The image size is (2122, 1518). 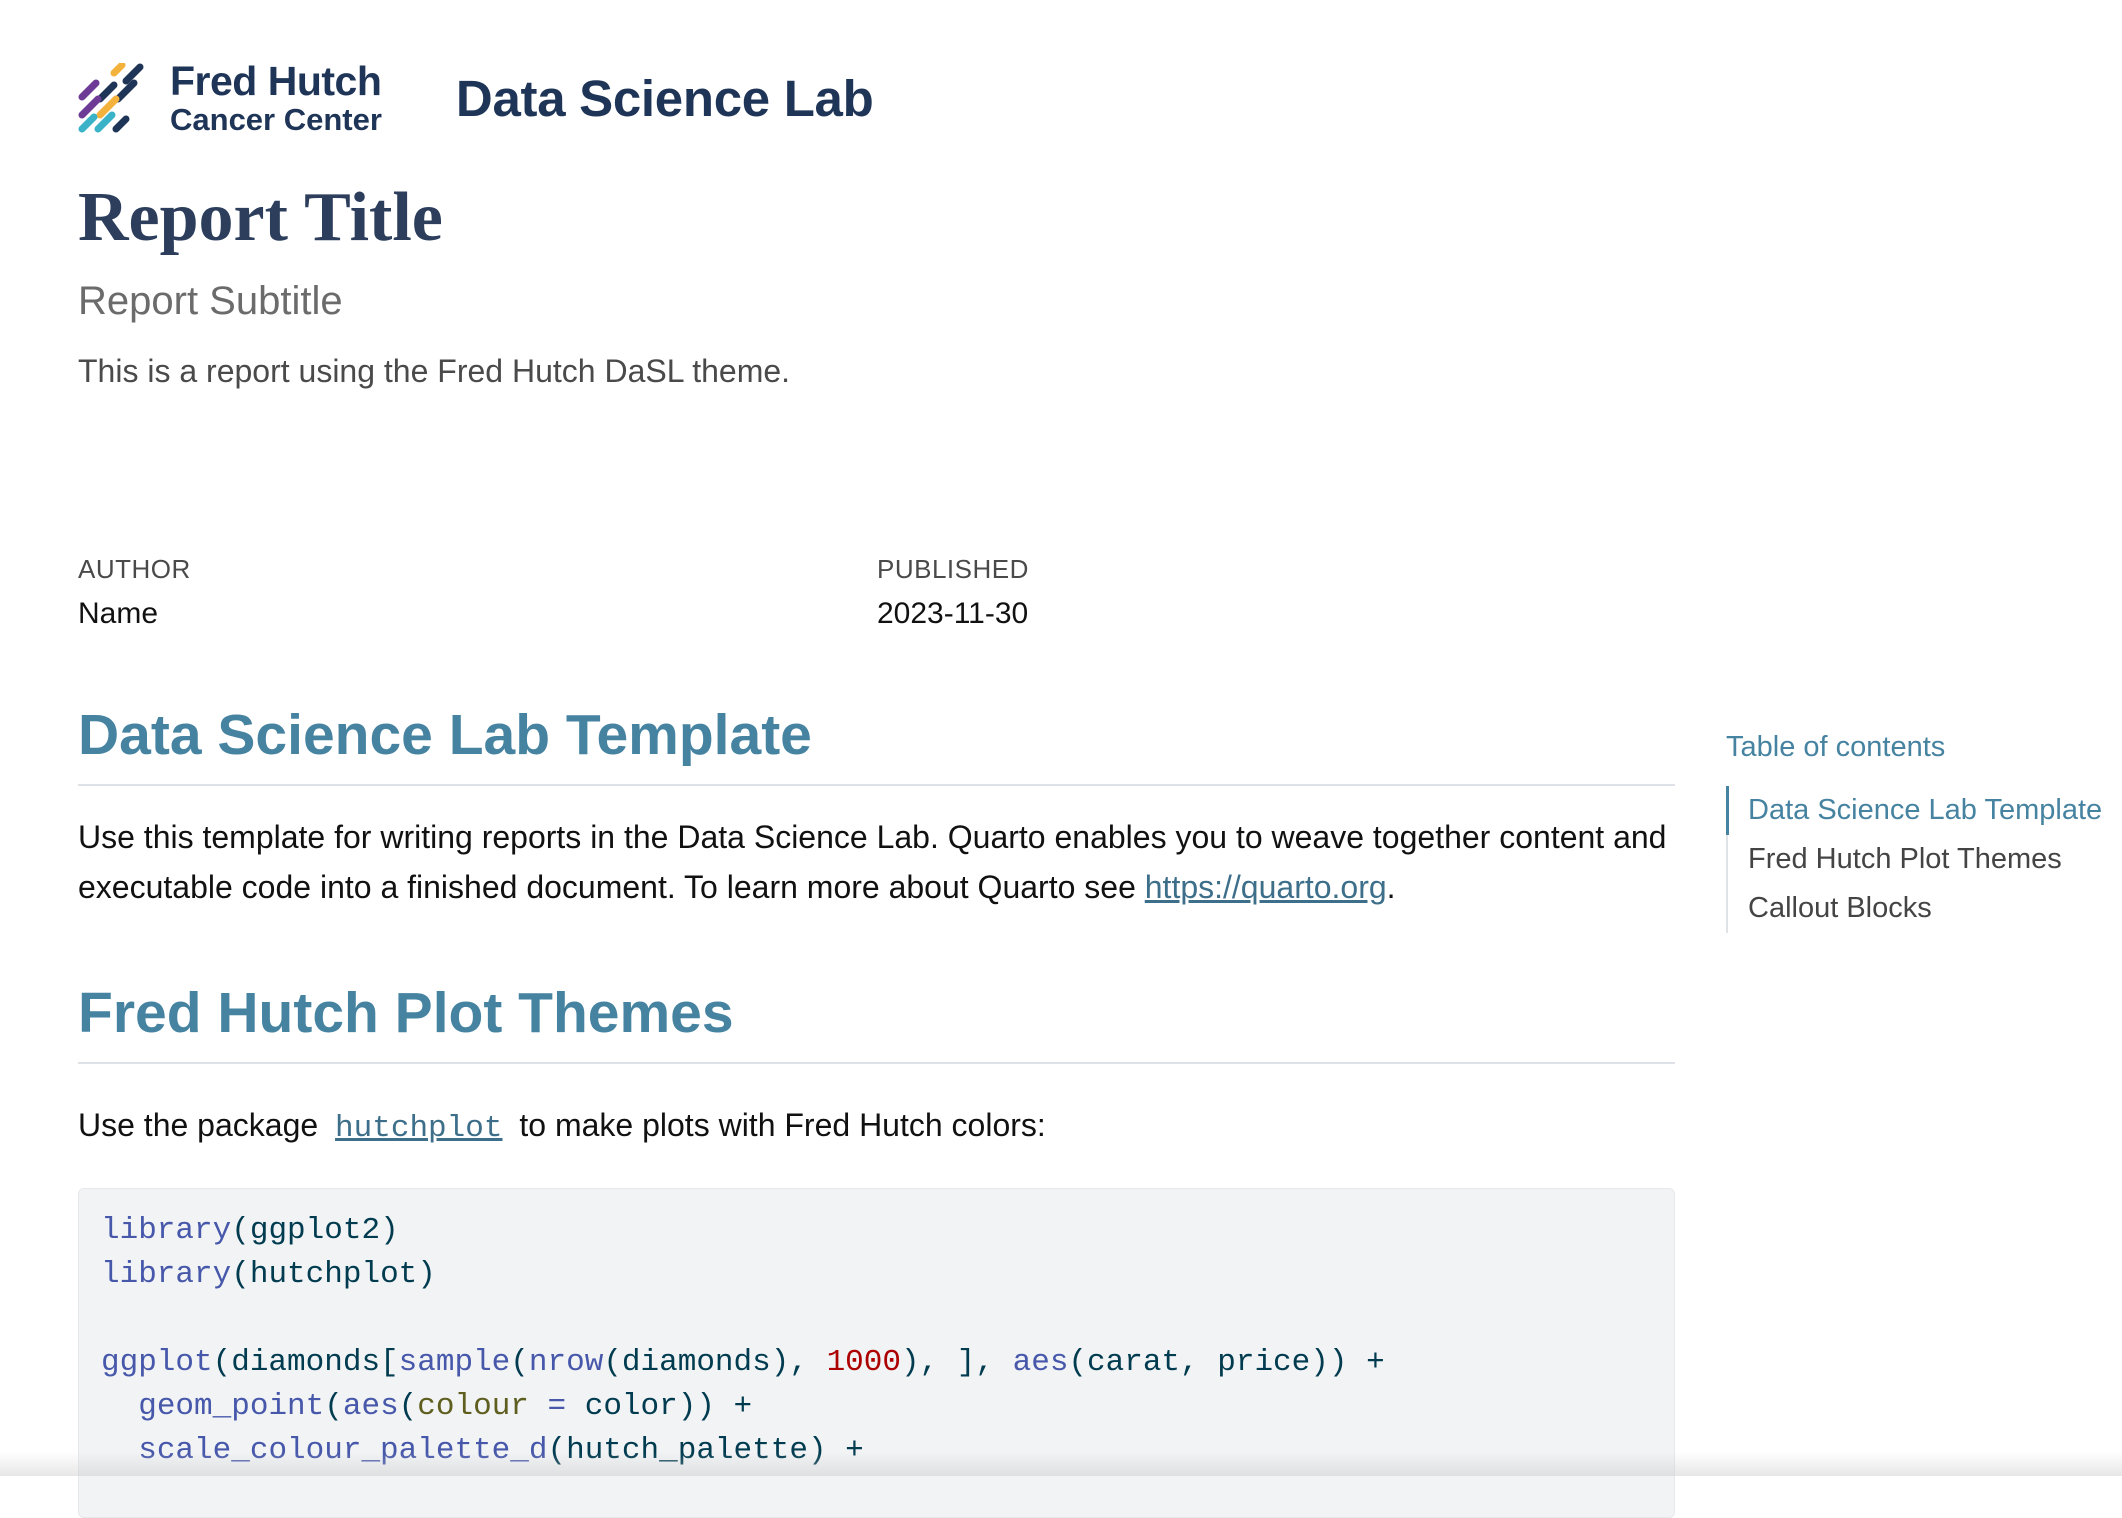 What do you see at coordinates (134, 569) in the screenshot?
I see `author-label: AUTHOR` at bounding box center [134, 569].